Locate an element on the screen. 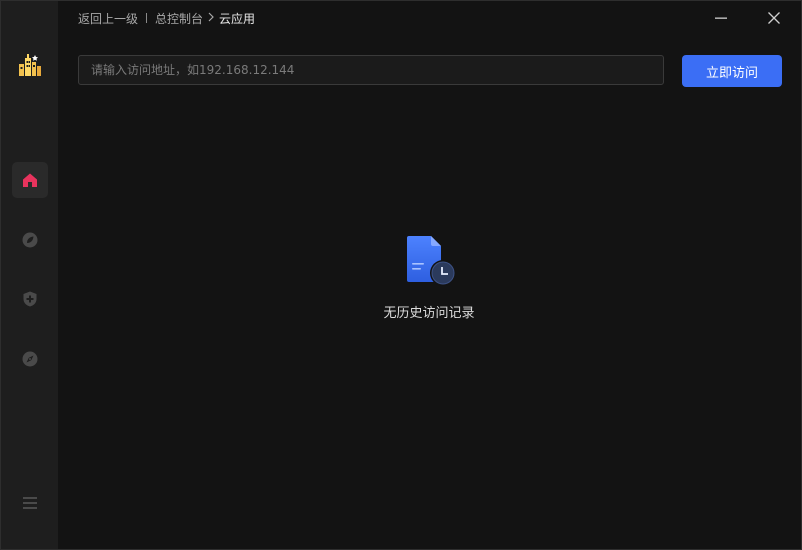 The image size is (802, 550). app-logo is located at coordinates (30, 65).